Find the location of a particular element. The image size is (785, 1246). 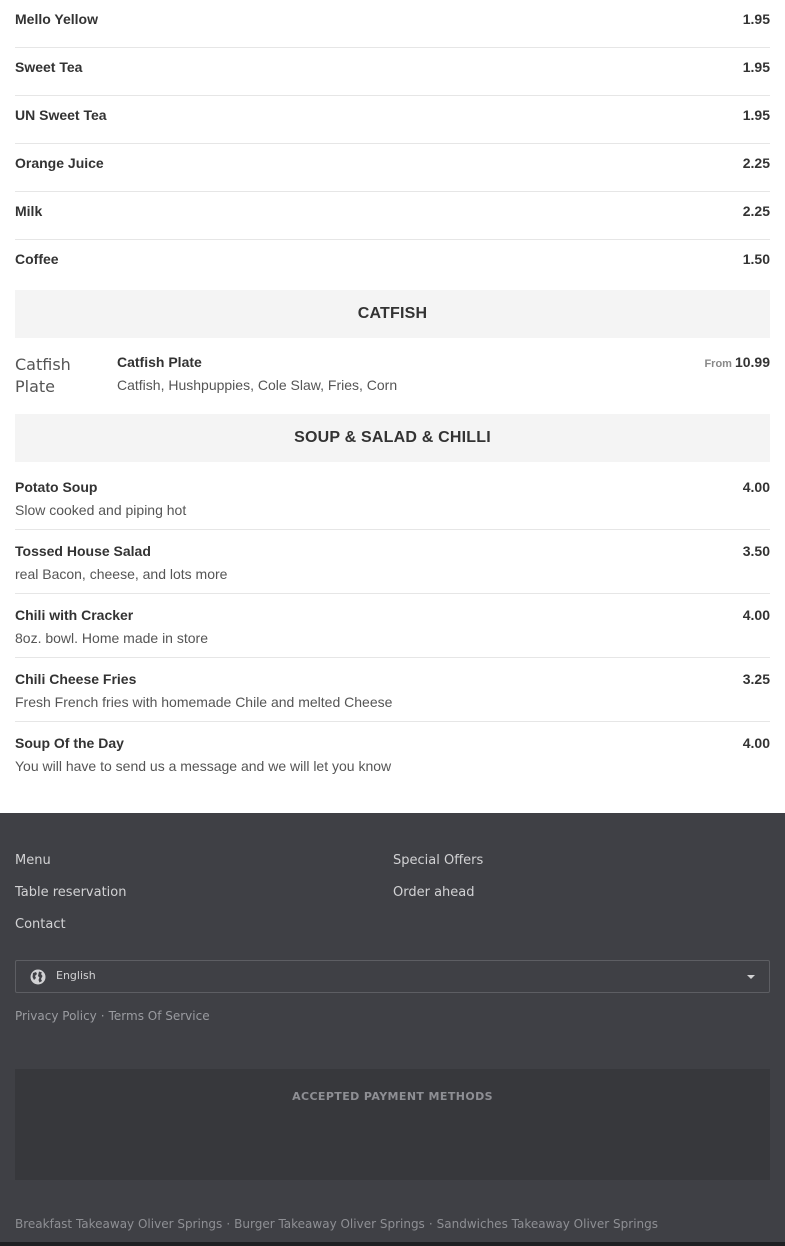

item-price: 3.50 is located at coordinates (756, 551).